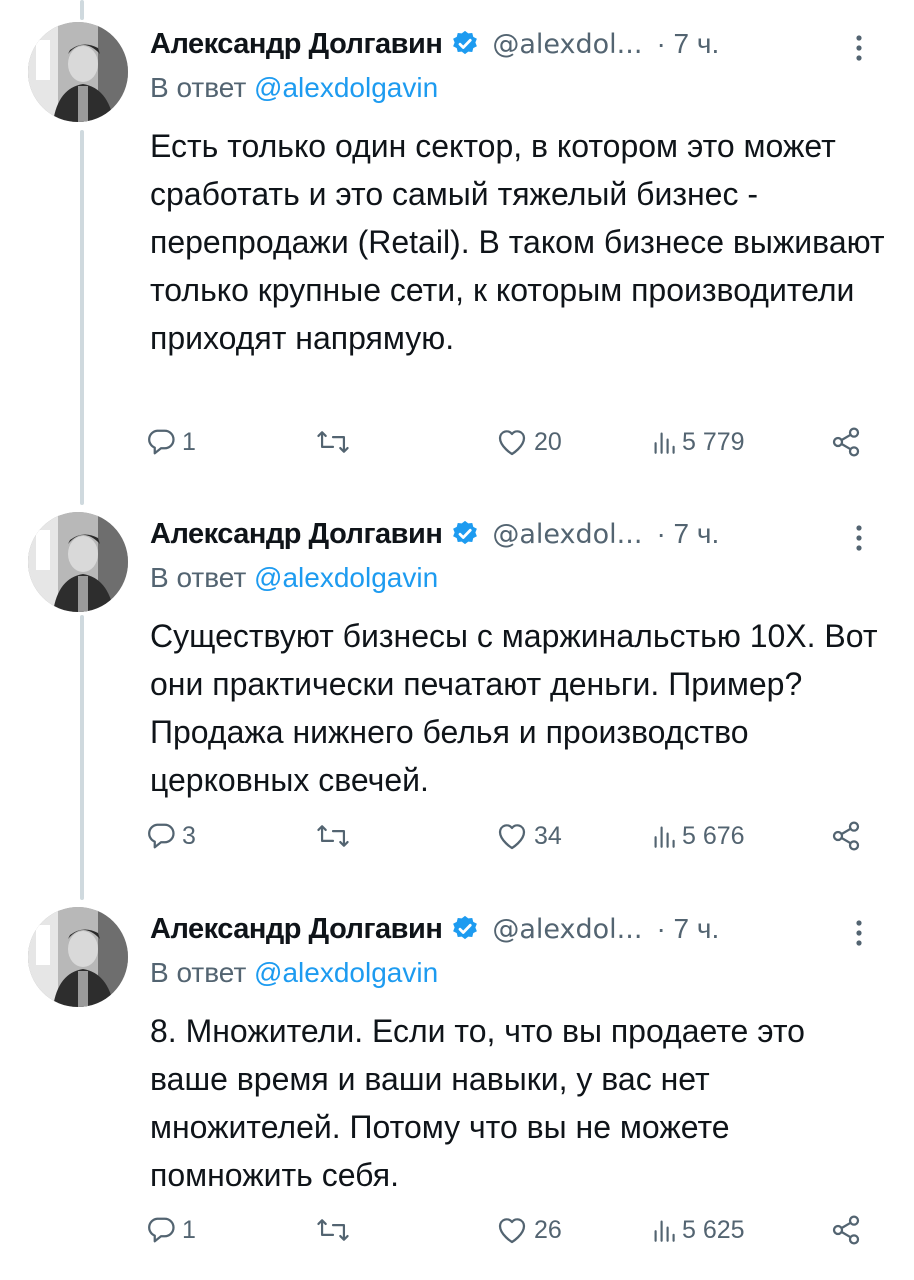 This screenshot has height=1280, width=914. What do you see at coordinates (529, 1230) in the screenshot?
I see `like-button: 26` at bounding box center [529, 1230].